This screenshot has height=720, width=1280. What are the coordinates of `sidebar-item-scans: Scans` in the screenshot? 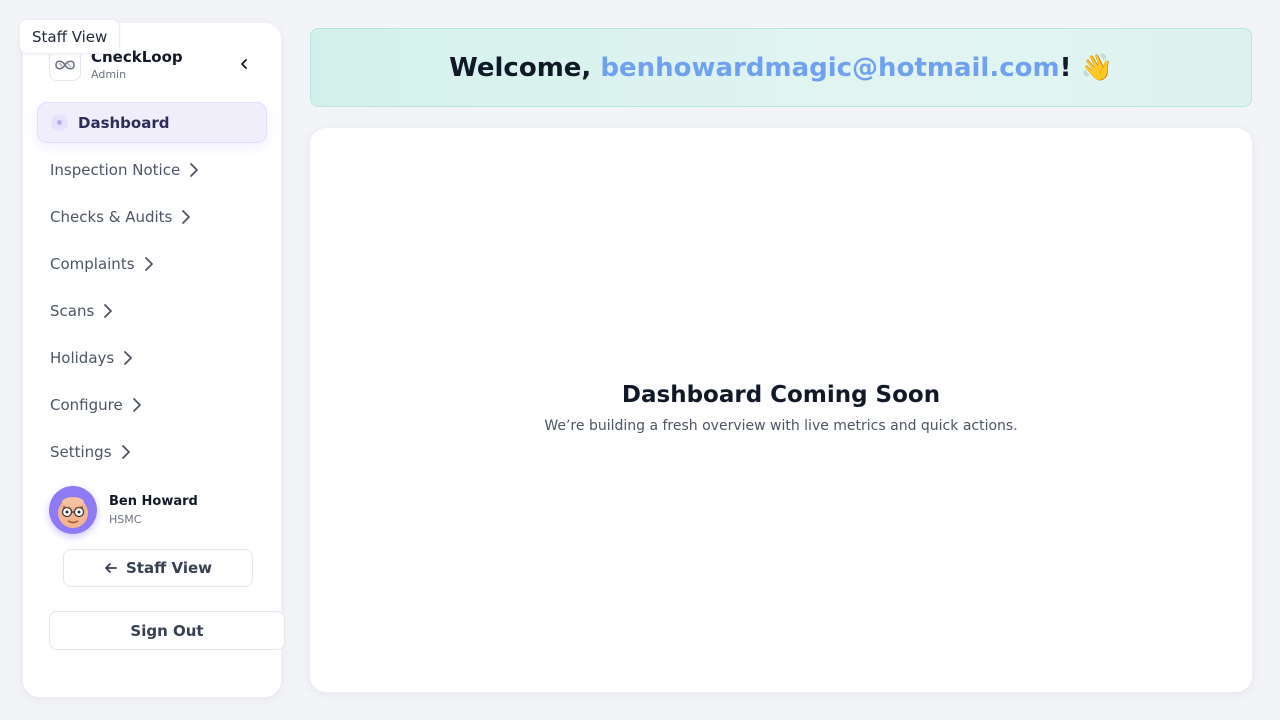 It's located at (81, 311).